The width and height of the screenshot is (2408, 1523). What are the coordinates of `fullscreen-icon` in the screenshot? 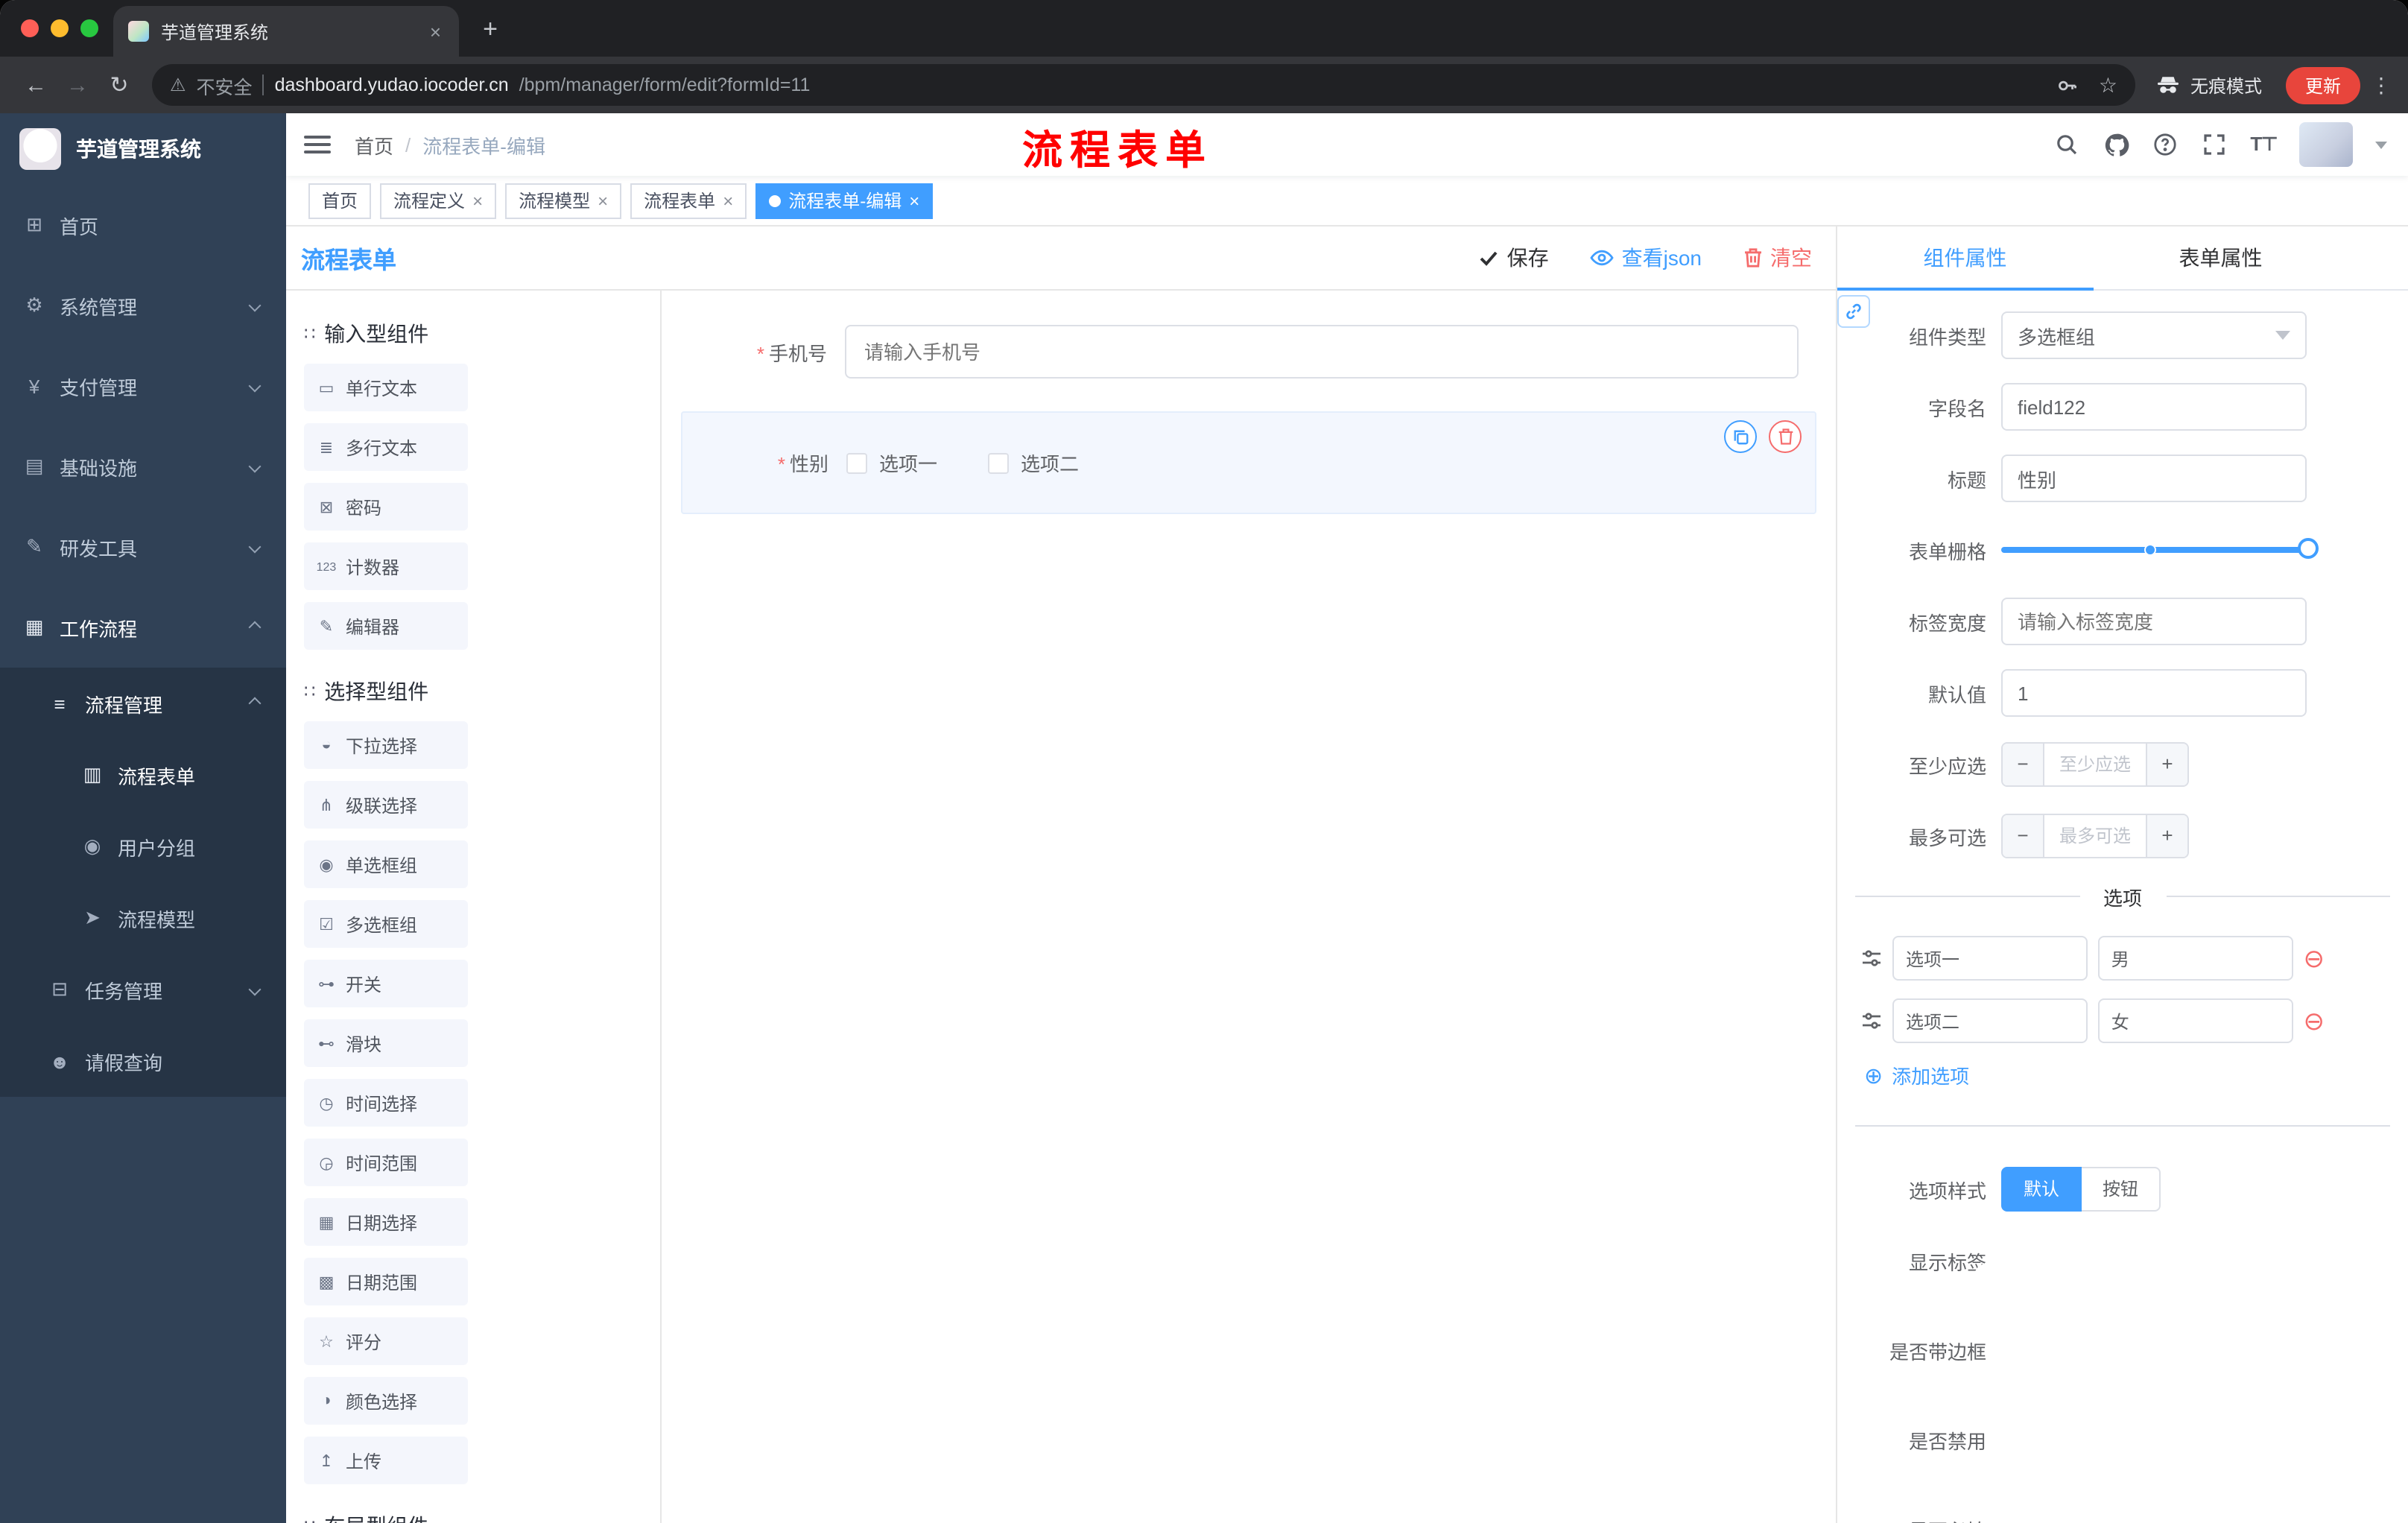 It's located at (2214, 144).